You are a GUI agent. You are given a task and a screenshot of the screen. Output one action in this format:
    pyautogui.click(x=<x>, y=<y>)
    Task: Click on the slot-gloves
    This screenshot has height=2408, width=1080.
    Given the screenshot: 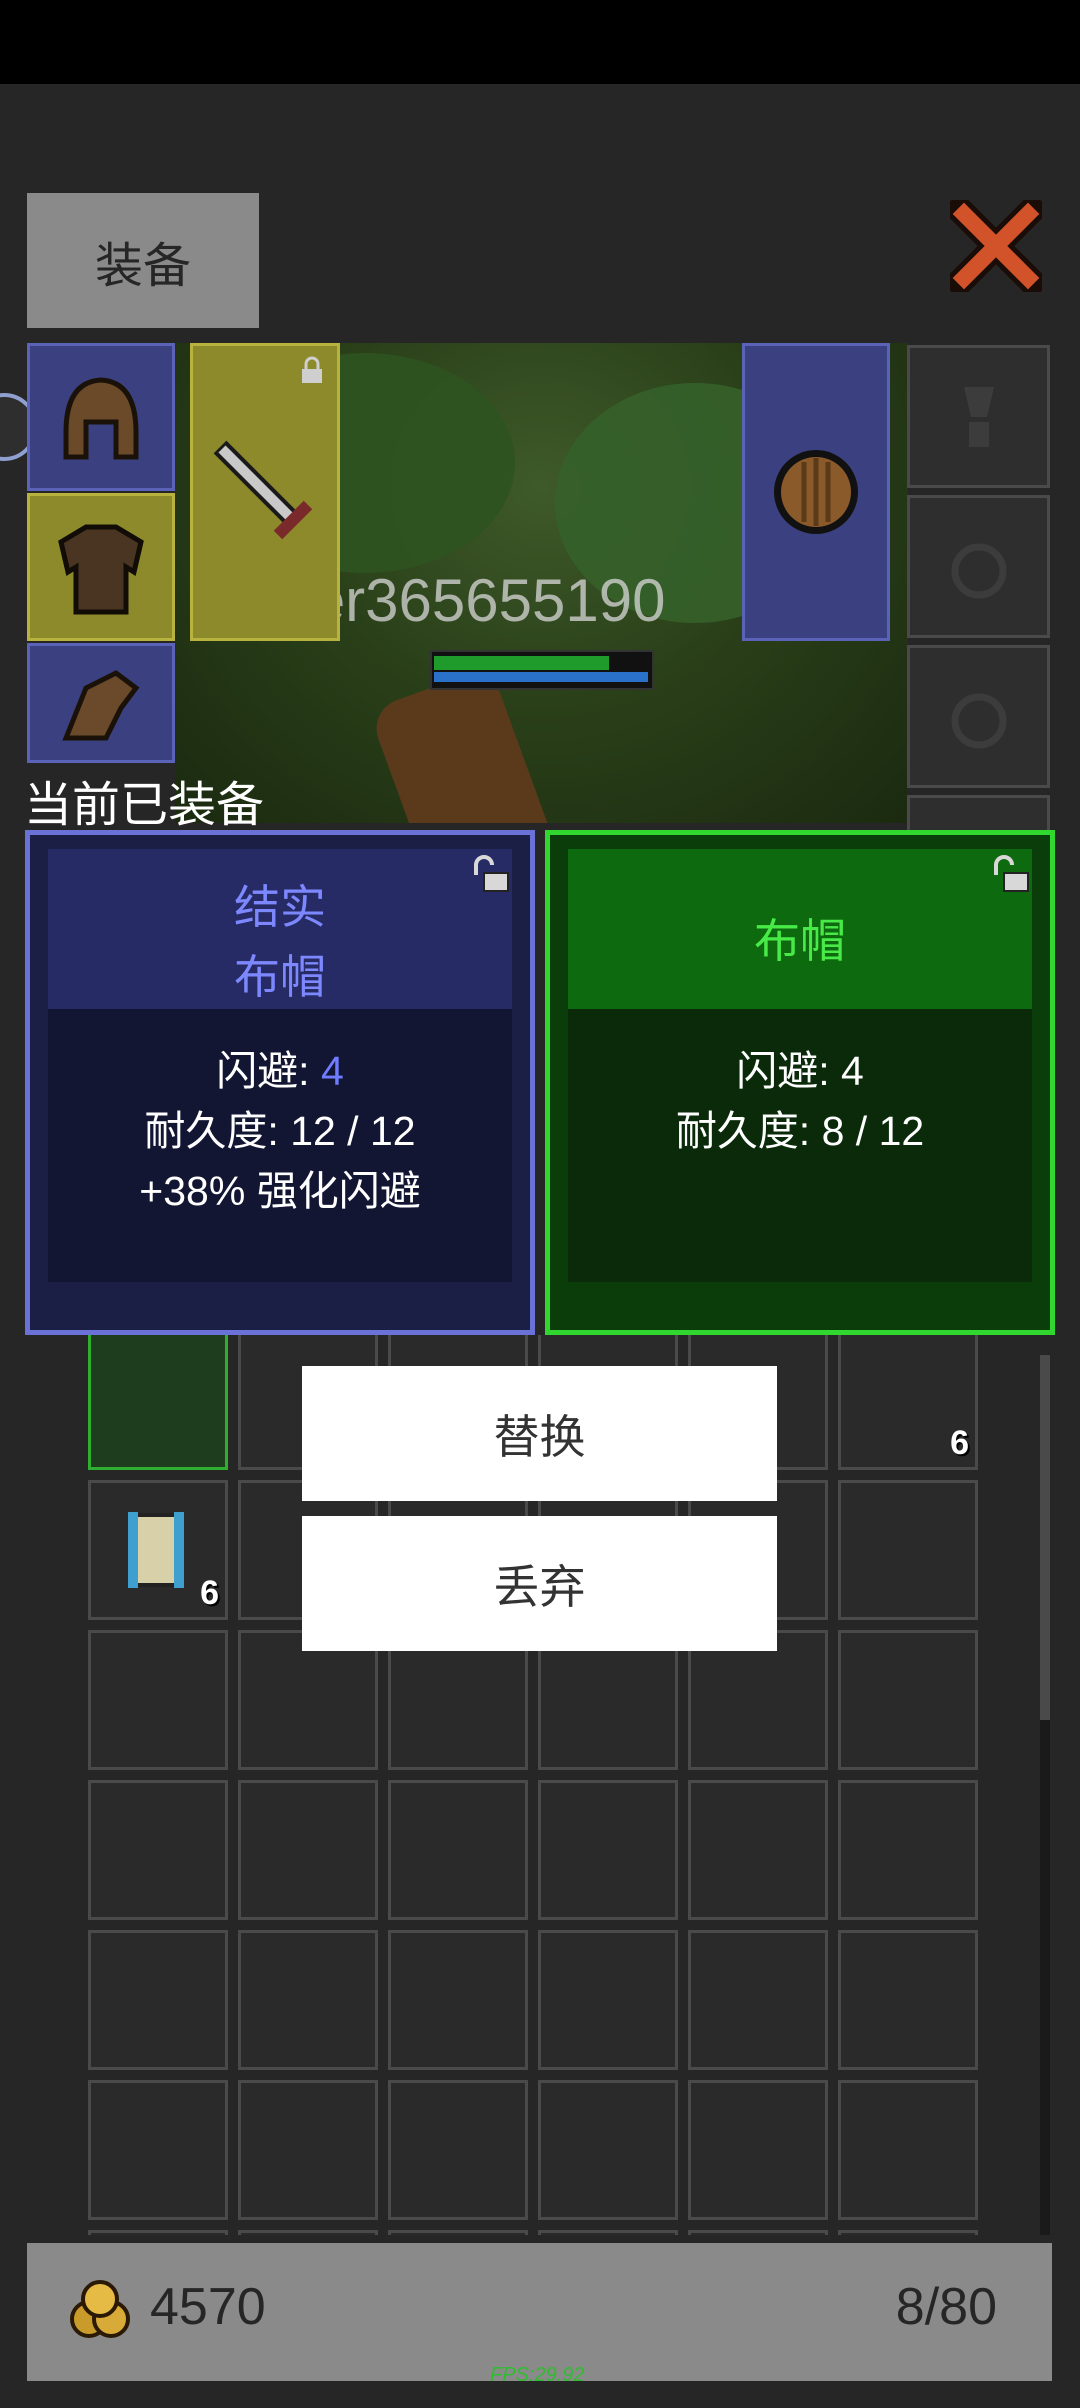 What is the action you would take?
    pyautogui.click(x=101, y=703)
    